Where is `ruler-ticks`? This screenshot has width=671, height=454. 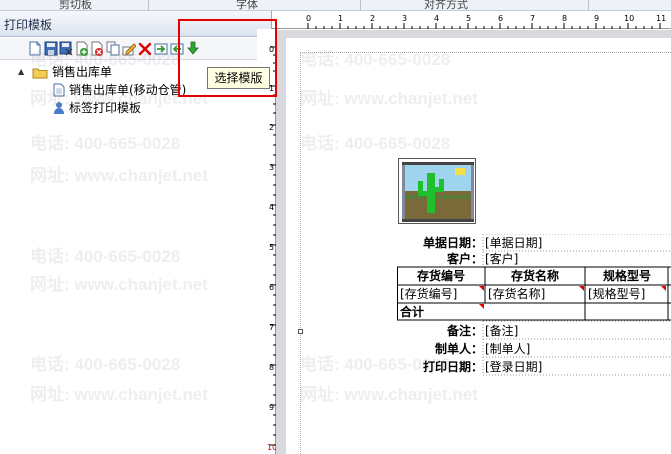
ruler-ticks is located at coordinates (484, 26).